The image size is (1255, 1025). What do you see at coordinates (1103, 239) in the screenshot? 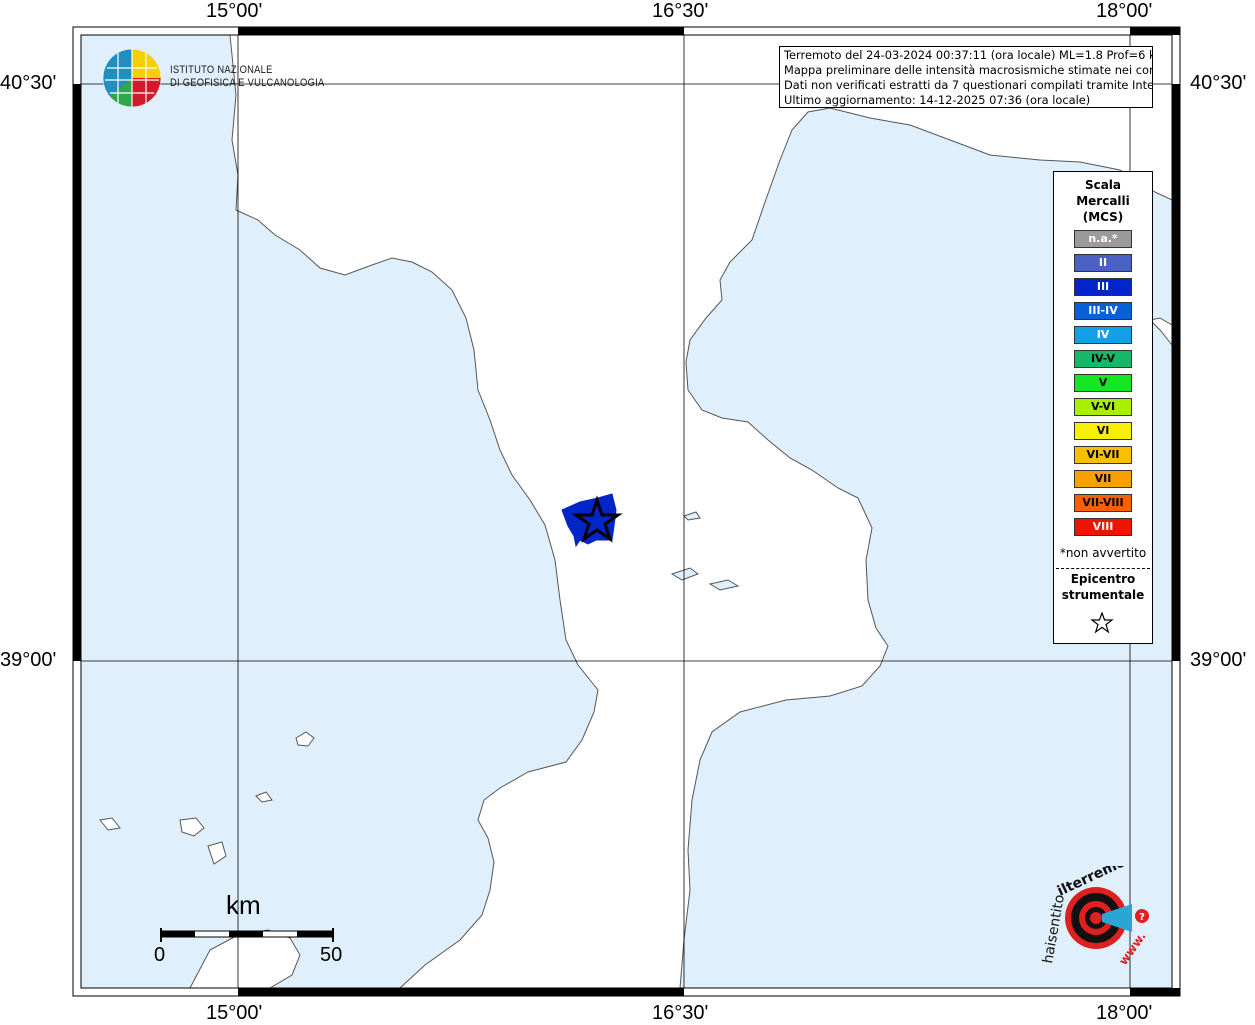
I see `legend-swatch: n.a.*` at bounding box center [1103, 239].